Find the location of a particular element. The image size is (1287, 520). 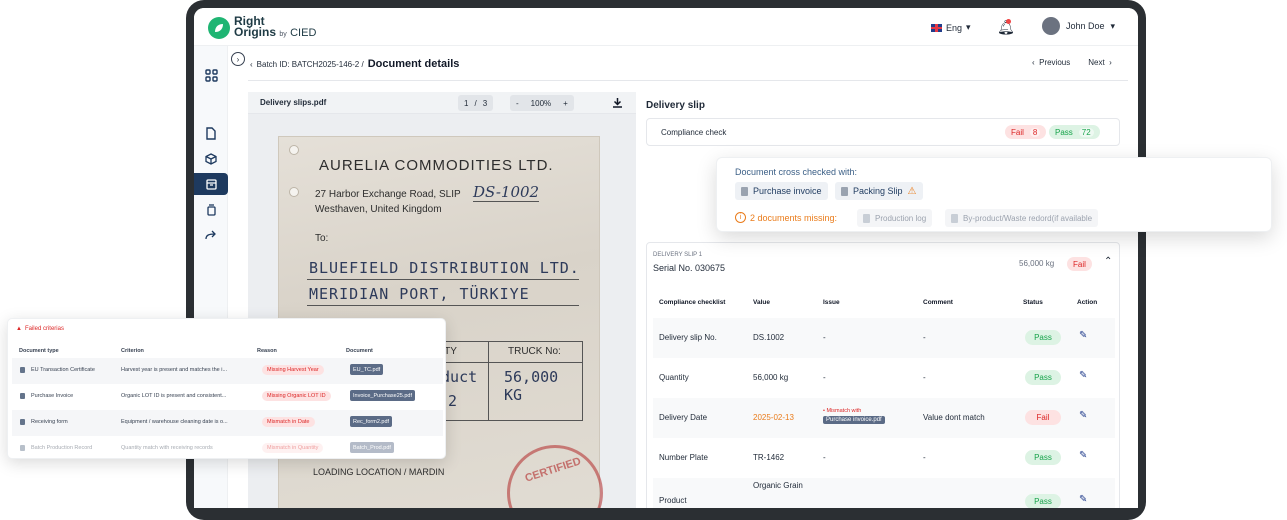

fail-count-badge: Fail 8 is located at coordinates (1026, 132).